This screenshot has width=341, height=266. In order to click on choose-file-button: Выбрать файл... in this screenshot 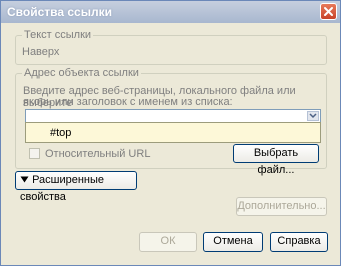, I will do `click(276, 160)`.